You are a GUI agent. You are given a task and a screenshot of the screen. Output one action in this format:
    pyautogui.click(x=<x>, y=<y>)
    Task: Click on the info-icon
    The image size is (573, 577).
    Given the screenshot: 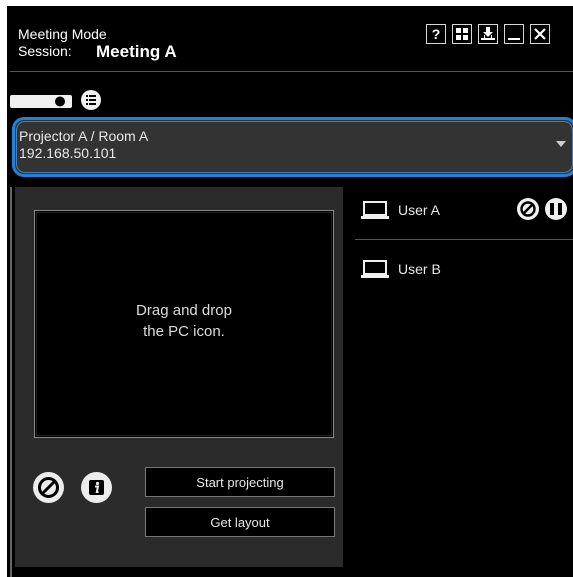 What is the action you would take?
    pyautogui.click(x=96, y=487)
    